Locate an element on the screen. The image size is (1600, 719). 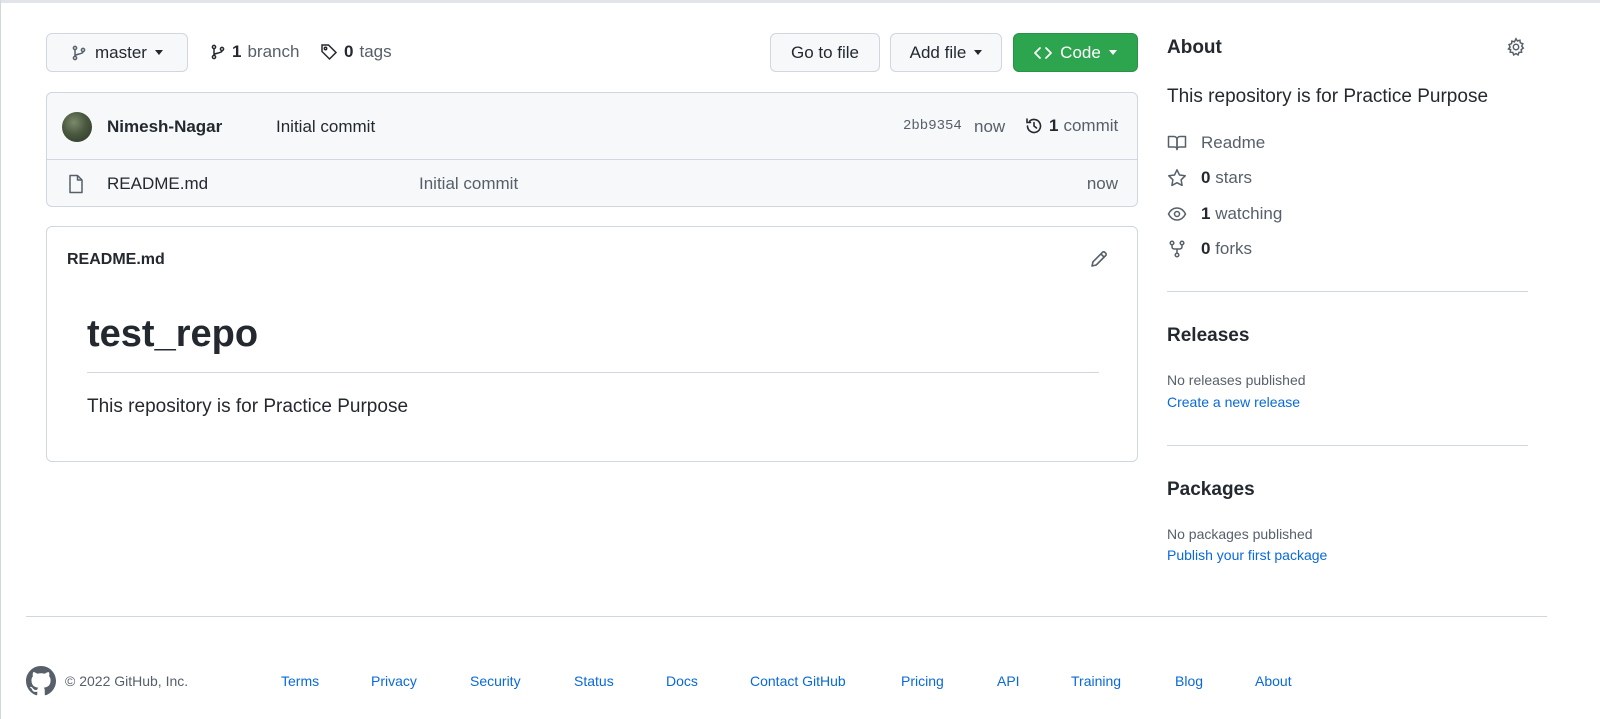
commit-author-link: Nimesh-Nagar is located at coordinates (164, 127).